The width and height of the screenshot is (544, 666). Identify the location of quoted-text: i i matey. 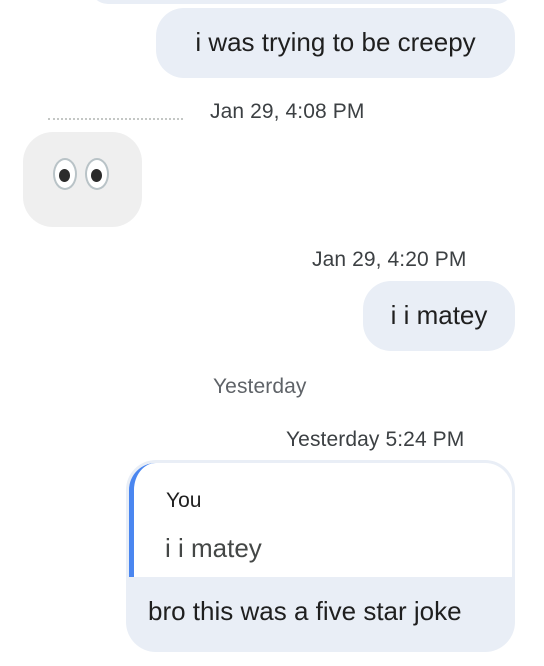
(213, 548).